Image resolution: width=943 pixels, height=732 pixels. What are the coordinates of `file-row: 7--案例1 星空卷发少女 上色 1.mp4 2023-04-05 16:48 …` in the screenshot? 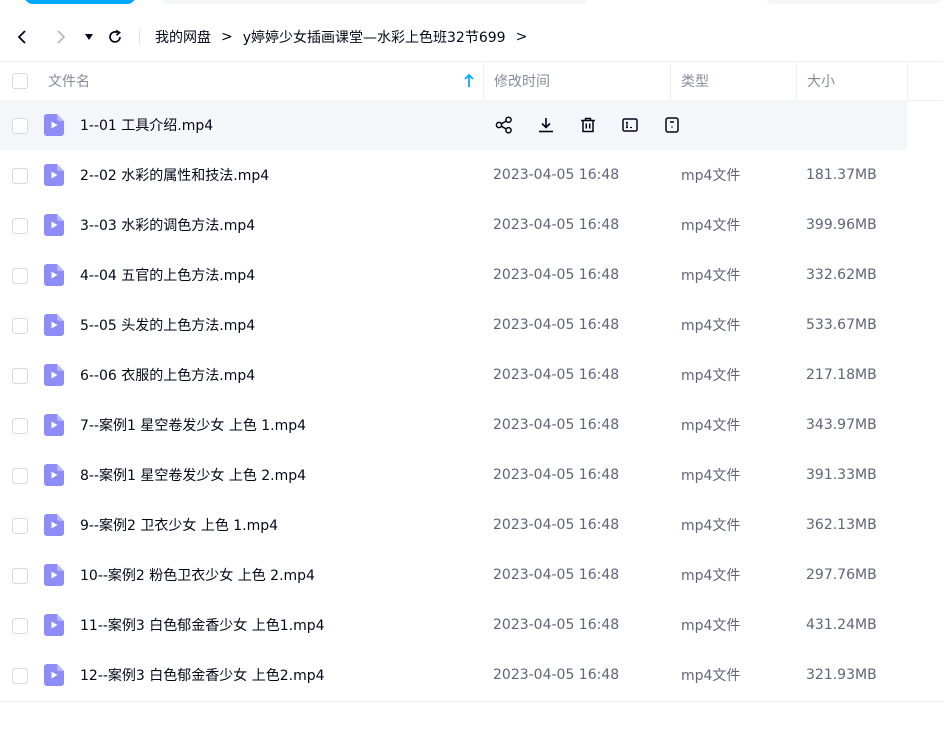 It's located at (471, 425).